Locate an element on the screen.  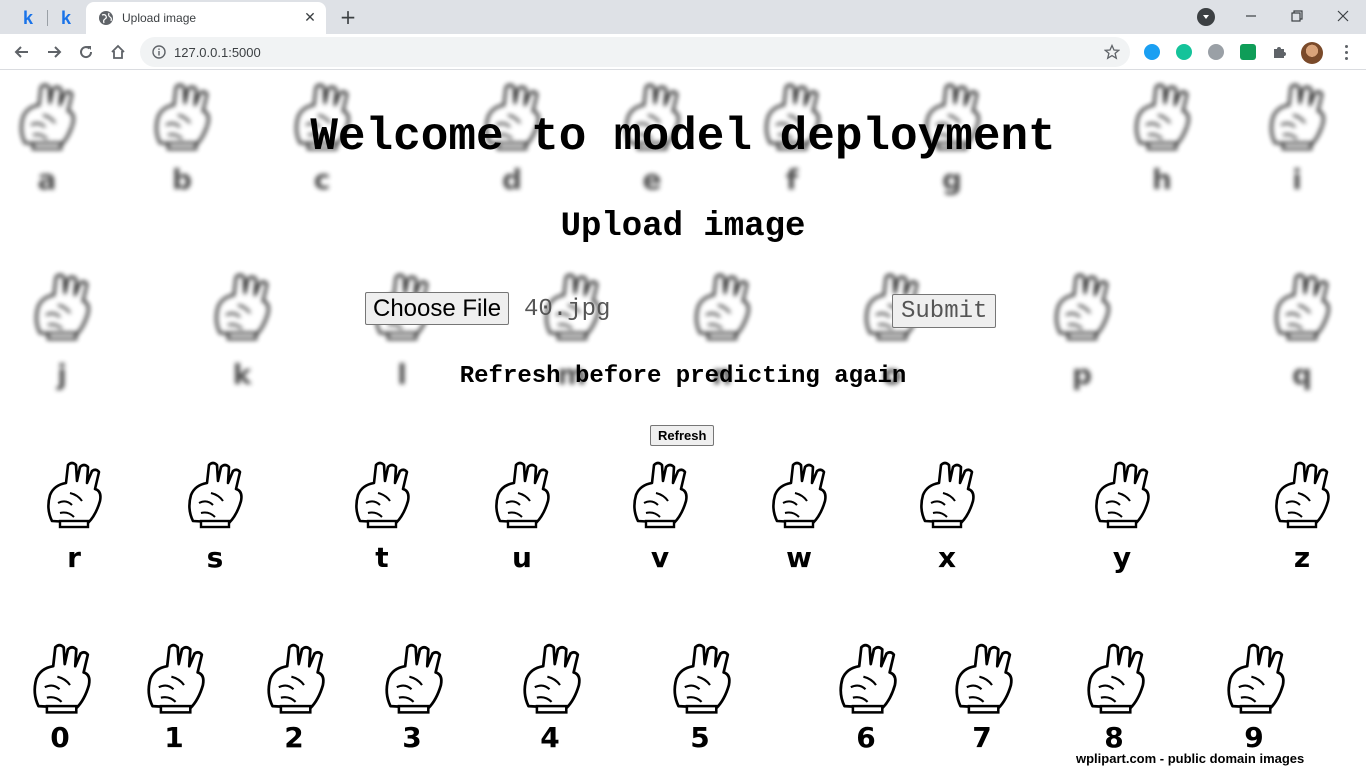
hand-sign-label: 7 is located at coordinates (982, 737).